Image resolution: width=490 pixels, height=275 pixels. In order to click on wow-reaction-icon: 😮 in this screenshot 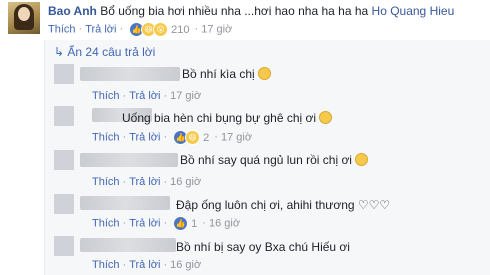, I will do `click(161, 29)`.